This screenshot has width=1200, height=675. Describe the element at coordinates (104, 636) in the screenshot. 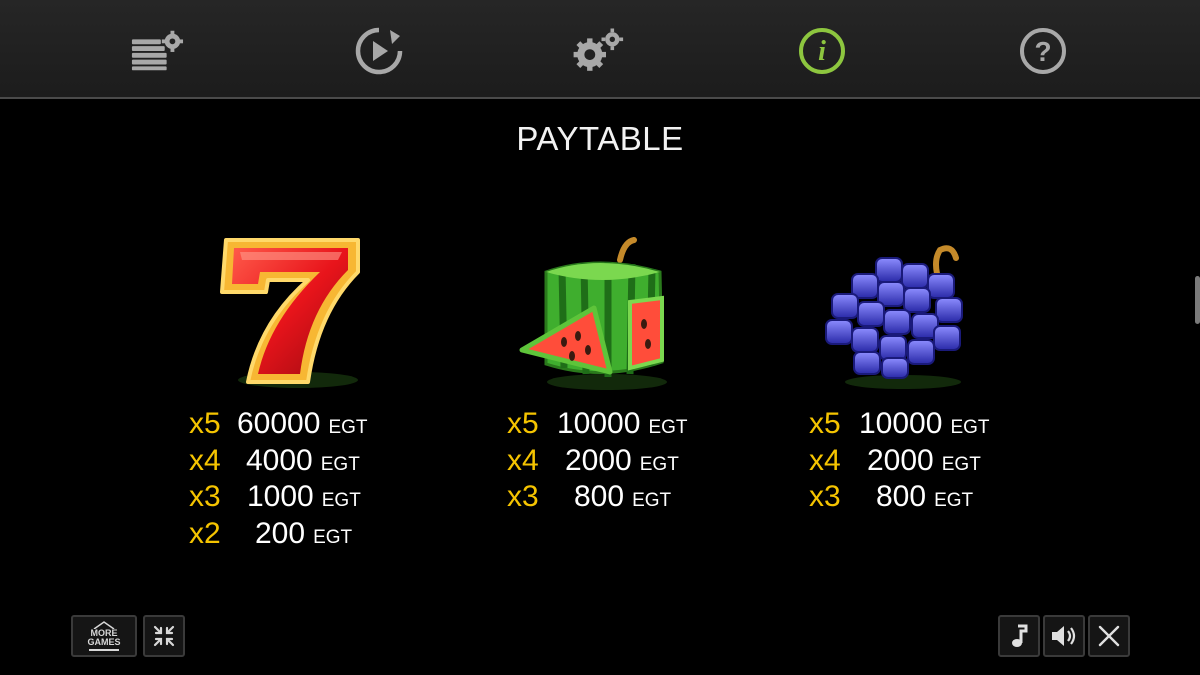

I see `more-games-button: MORE GAMES` at that location.